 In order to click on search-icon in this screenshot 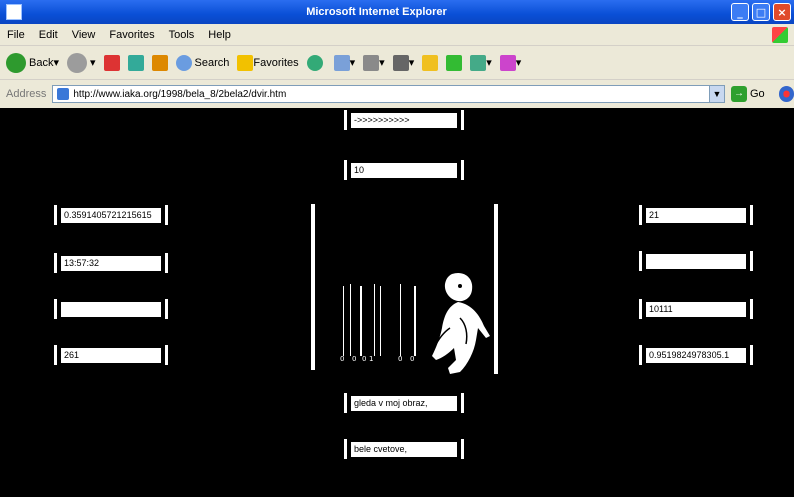, I will do `click(183, 62)`.